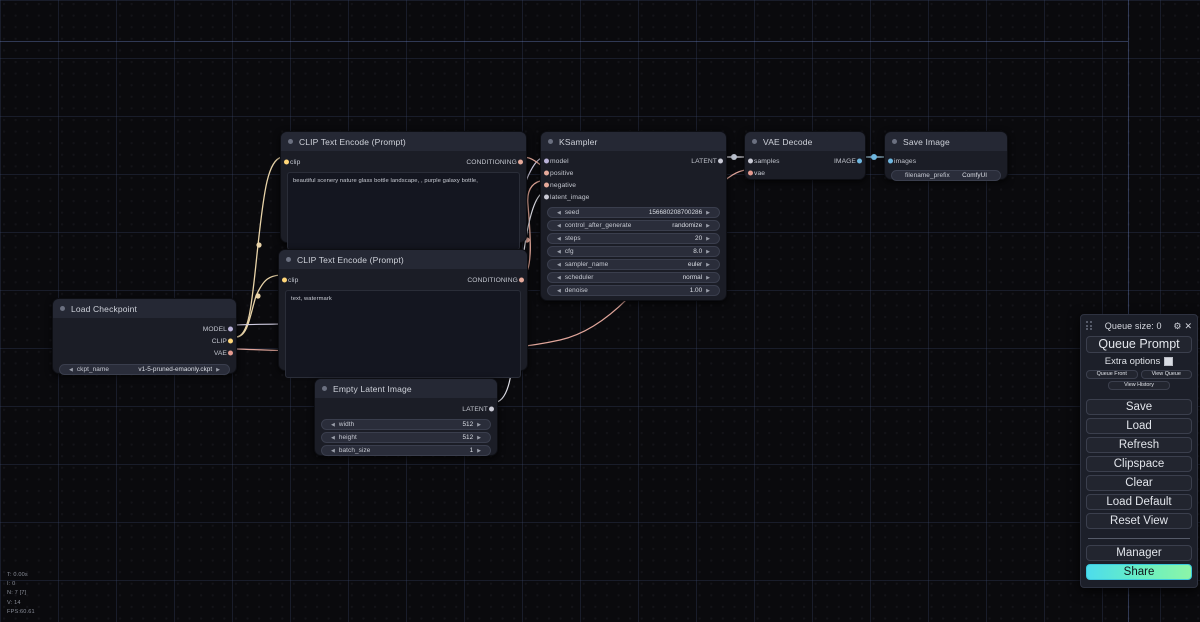  Describe the element at coordinates (1177, 326) in the screenshot. I see `gear-icon: ⚙` at that location.